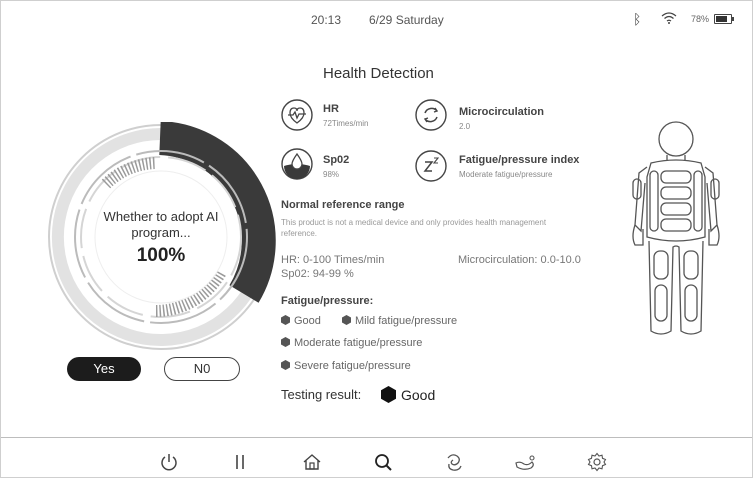 The width and height of the screenshot is (753, 478). What do you see at coordinates (202, 369) in the screenshot?
I see `no-button: N0` at bounding box center [202, 369].